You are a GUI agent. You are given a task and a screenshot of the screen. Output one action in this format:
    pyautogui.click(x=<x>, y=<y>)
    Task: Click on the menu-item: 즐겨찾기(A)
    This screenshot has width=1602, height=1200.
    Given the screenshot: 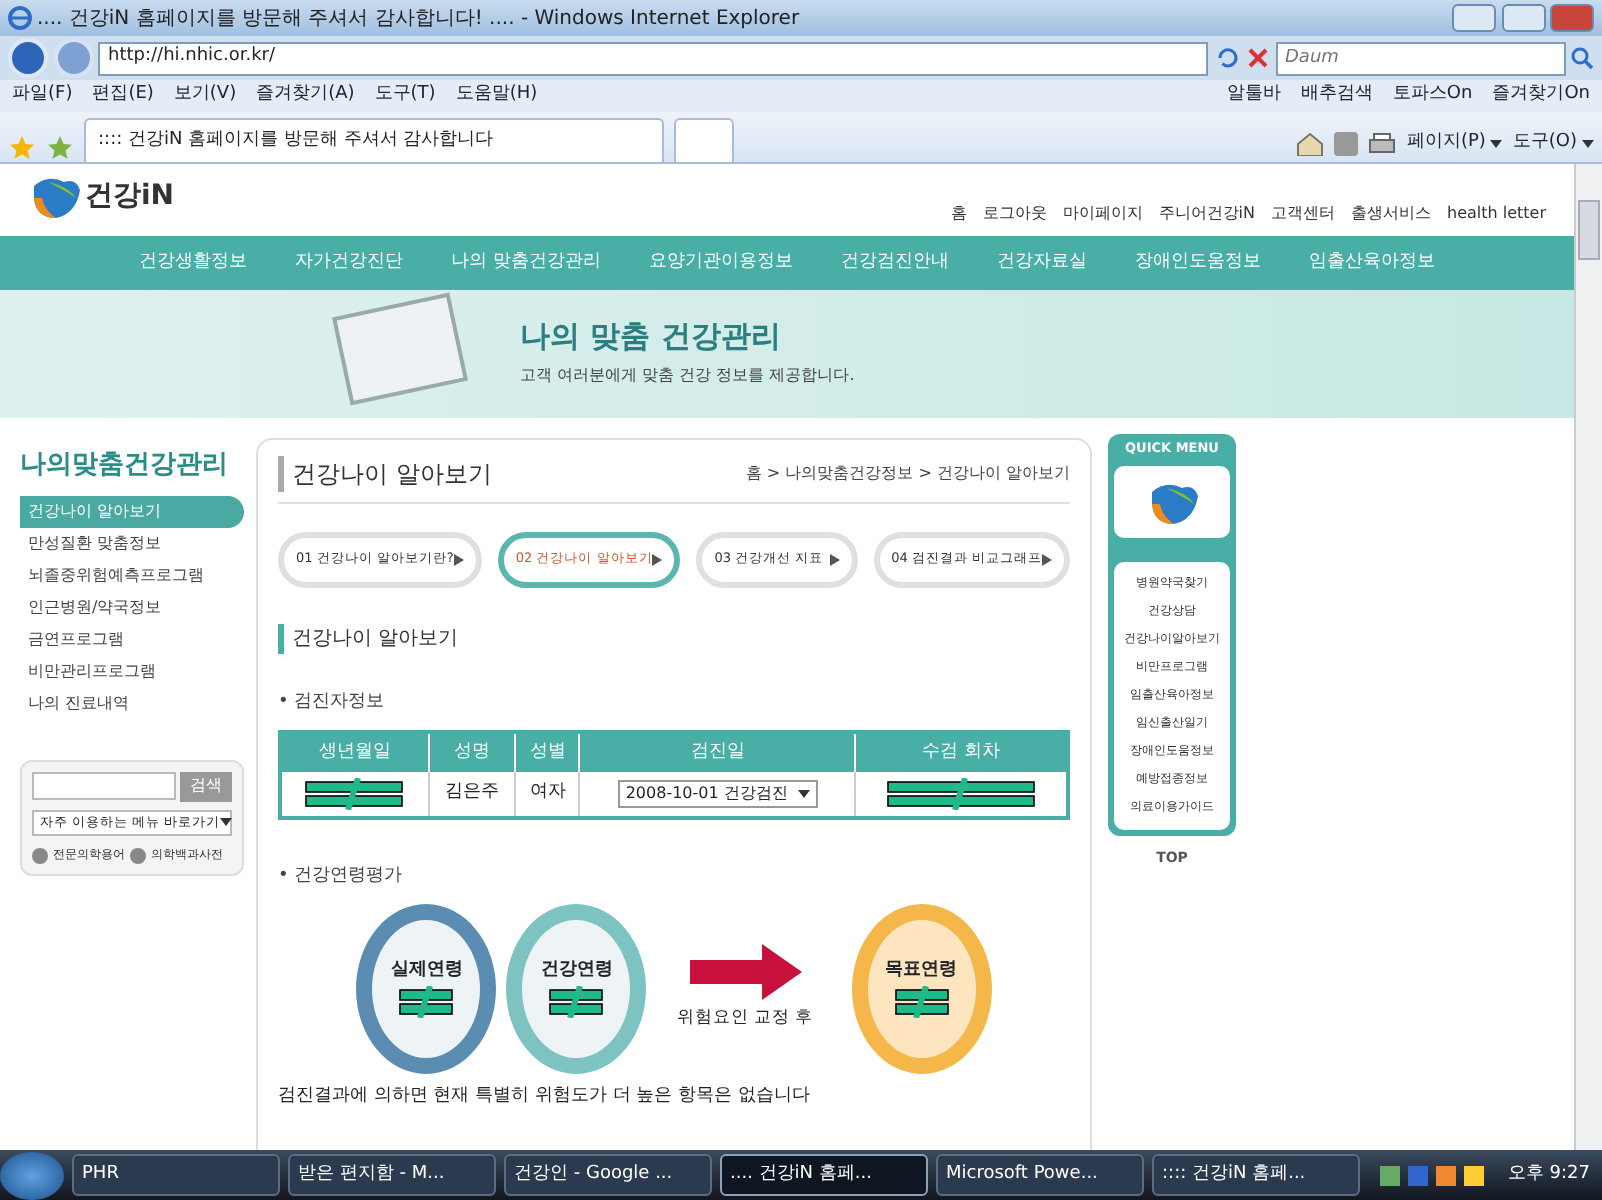 What is the action you would take?
    pyautogui.click(x=305, y=96)
    